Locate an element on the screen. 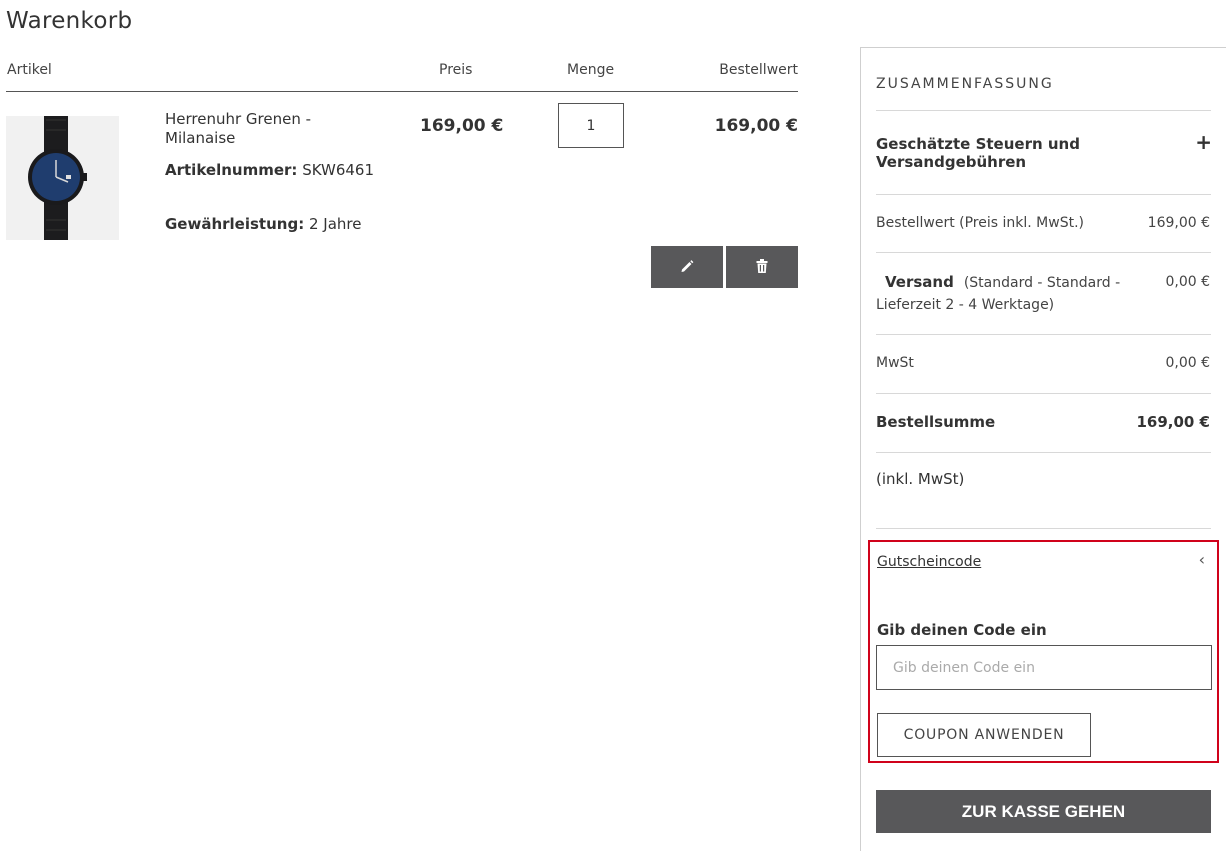 The height and width of the screenshot is (851, 1226). shipping-value: 0,00 € is located at coordinates (1187, 282).